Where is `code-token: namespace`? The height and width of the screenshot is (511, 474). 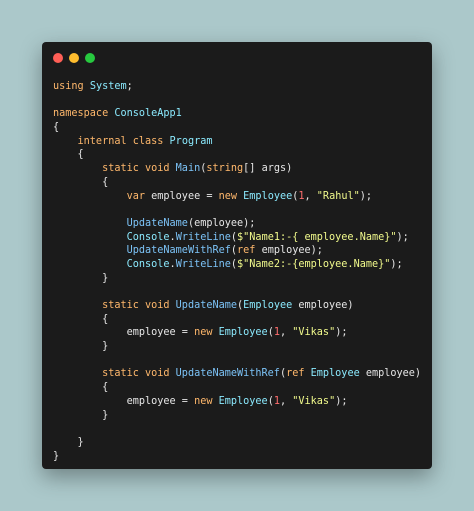
code-token: namespace is located at coordinates (84, 114).